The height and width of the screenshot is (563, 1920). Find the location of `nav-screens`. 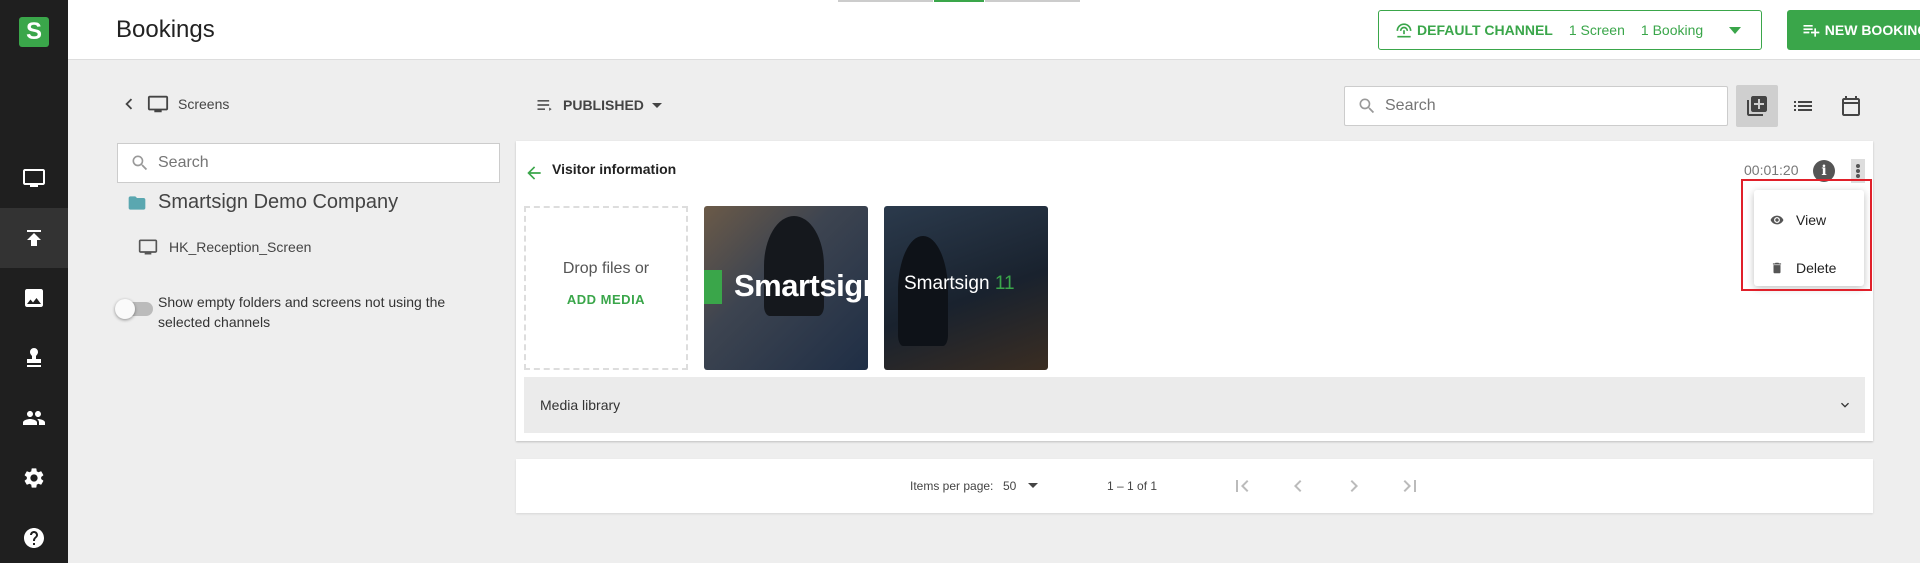

nav-screens is located at coordinates (34, 178).